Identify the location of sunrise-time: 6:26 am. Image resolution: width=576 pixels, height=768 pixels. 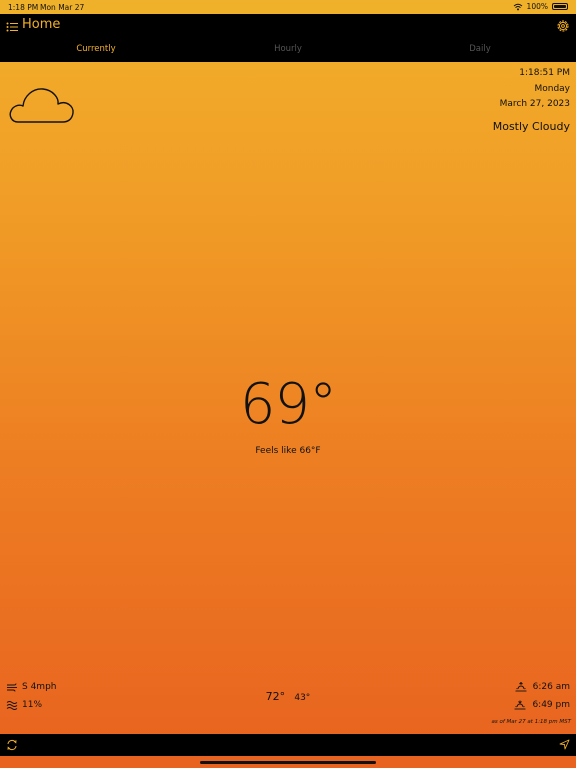
(551, 687).